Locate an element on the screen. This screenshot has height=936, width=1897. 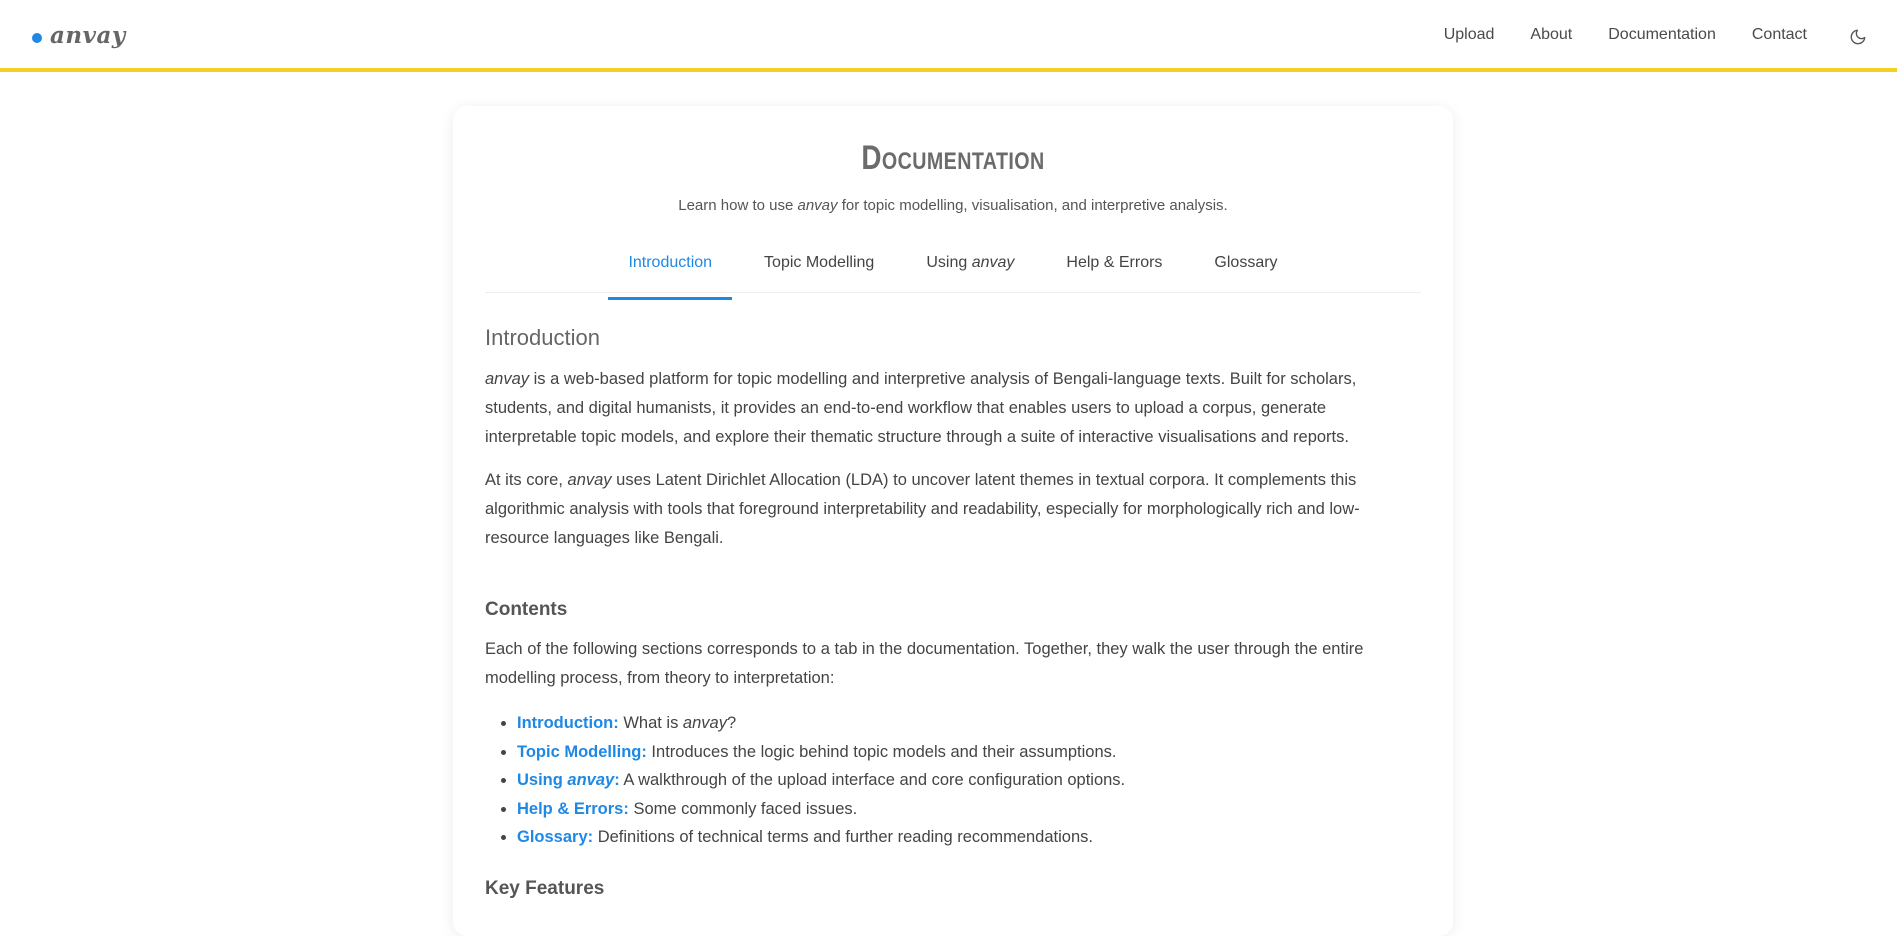
tab-glossary: Glossary is located at coordinates (1245, 267).